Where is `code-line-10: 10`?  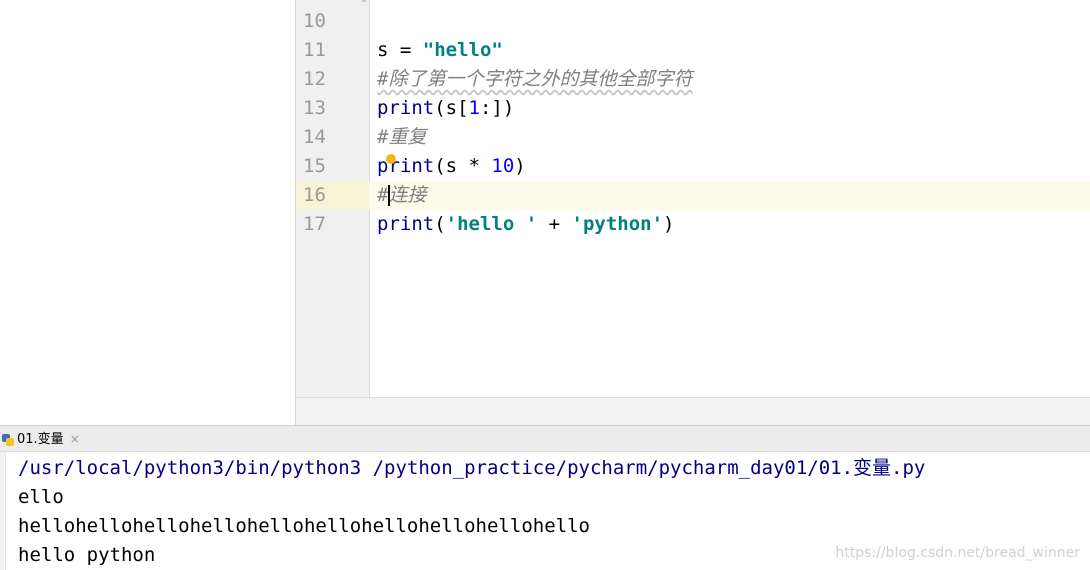 code-line-10: 10 is located at coordinates (693, 21).